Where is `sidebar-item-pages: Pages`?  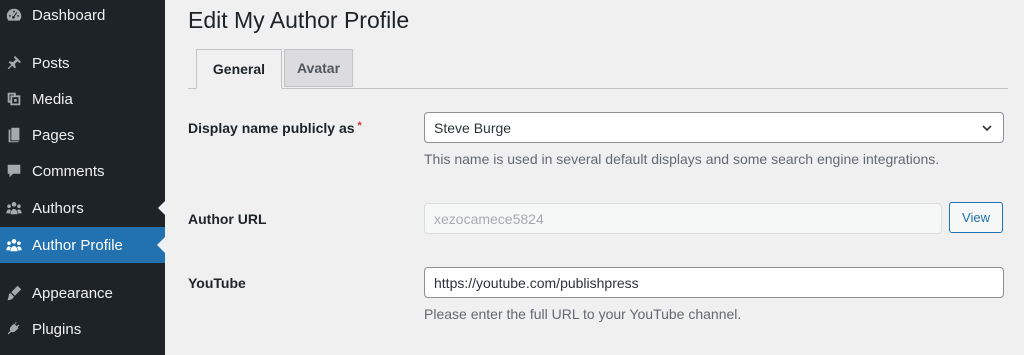 sidebar-item-pages: Pages is located at coordinates (82, 135).